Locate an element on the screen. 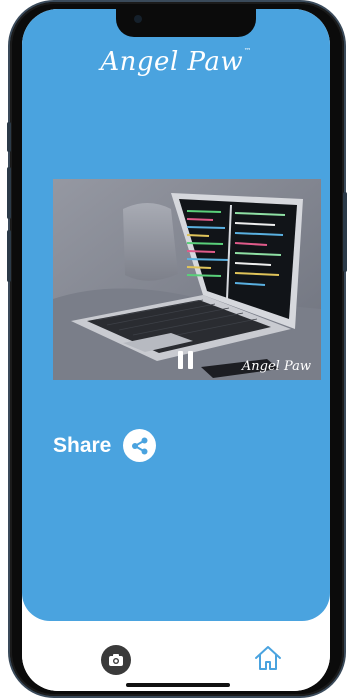 The width and height of the screenshot is (352, 698). logo-trademark: ™ is located at coordinates (248, 51).